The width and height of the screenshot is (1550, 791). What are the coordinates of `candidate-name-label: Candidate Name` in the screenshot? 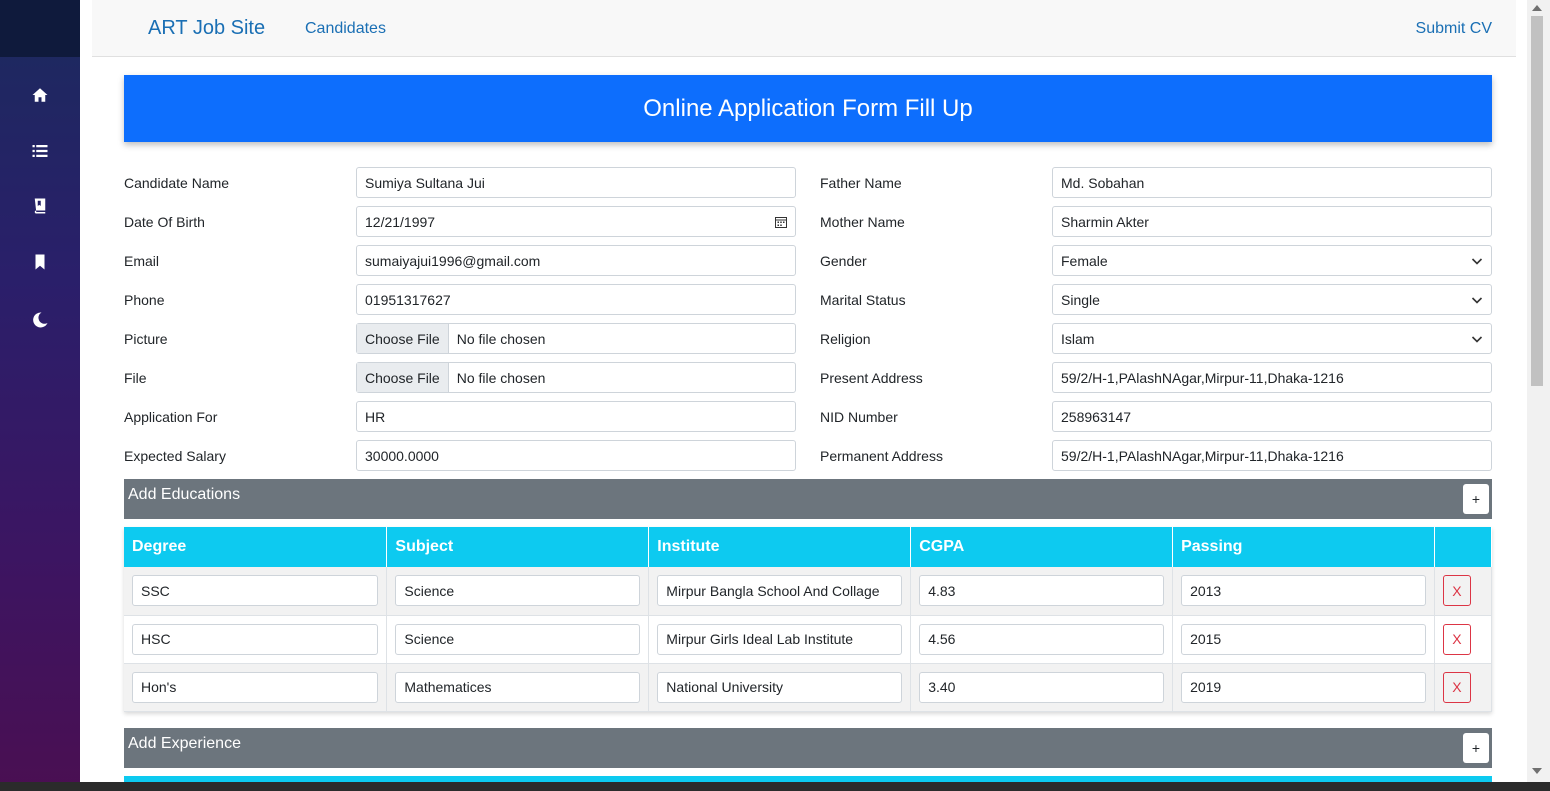 It's located at (177, 183).